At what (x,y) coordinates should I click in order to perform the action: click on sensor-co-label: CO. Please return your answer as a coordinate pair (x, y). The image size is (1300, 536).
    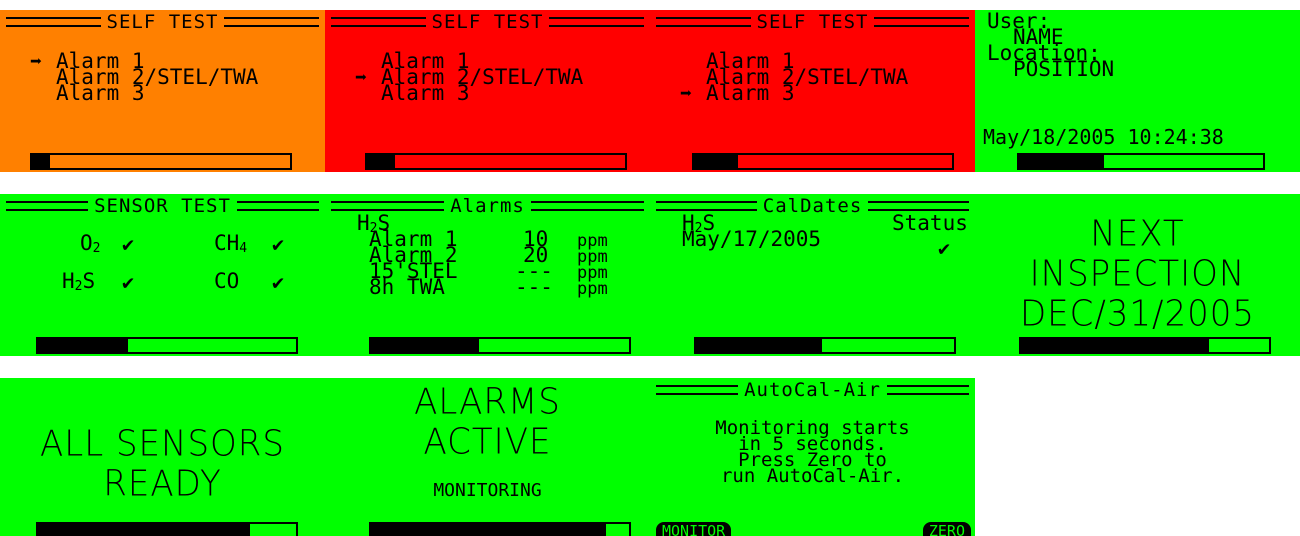
    Looking at the image, I should click on (227, 281).